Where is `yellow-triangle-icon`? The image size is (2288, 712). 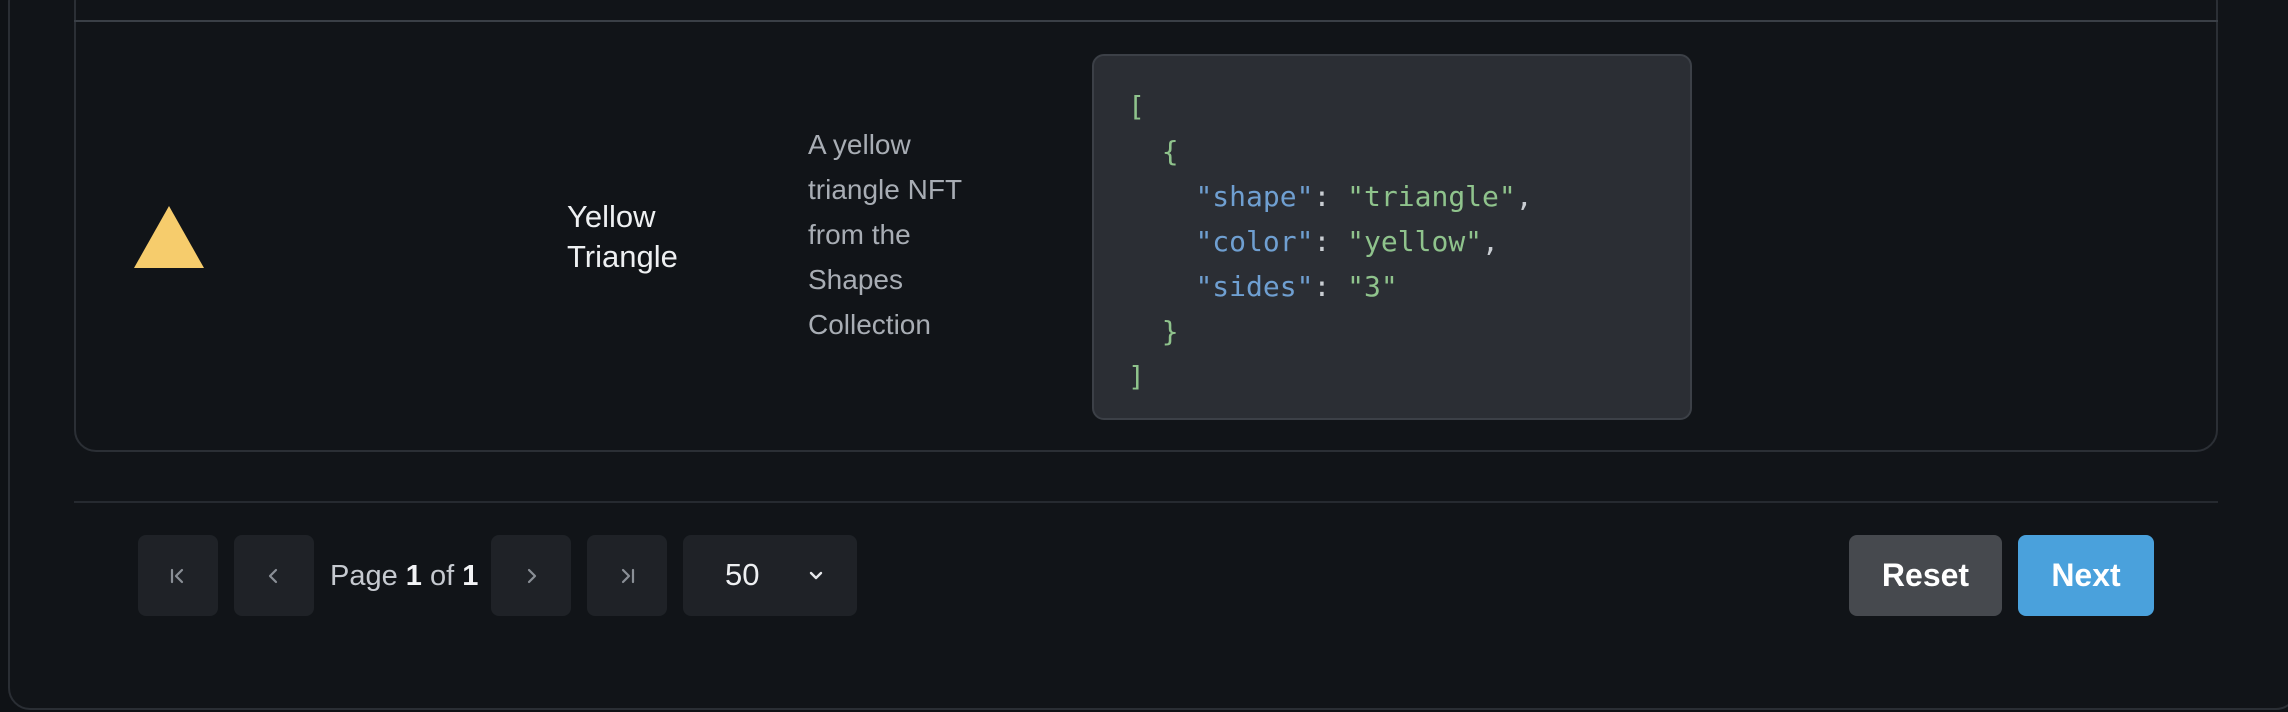 yellow-triangle-icon is located at coordinates (169, 237).